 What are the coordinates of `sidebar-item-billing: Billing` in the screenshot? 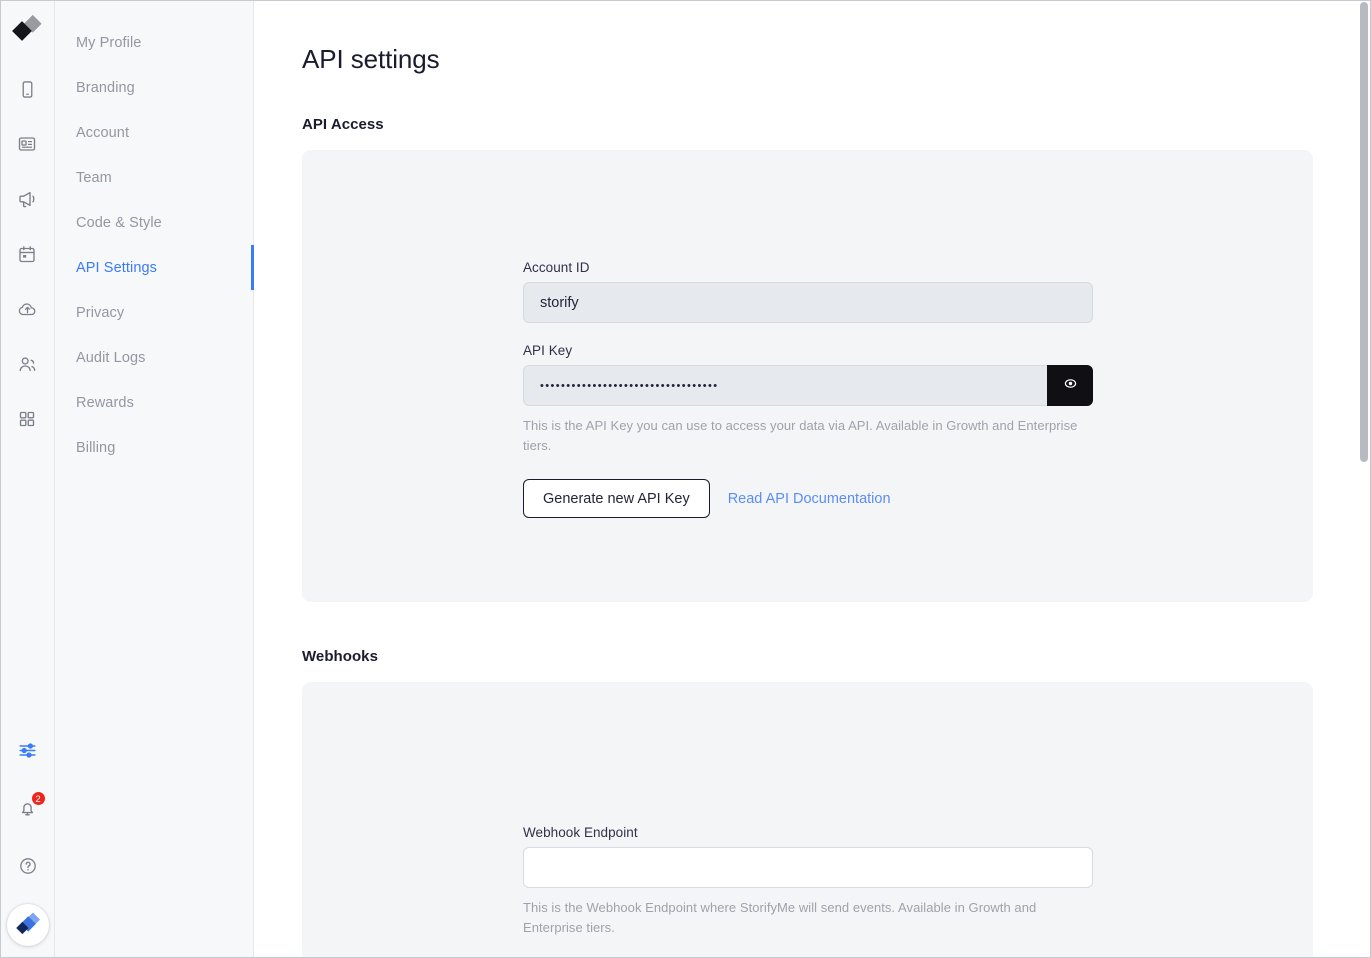 It's located at (154, 447).